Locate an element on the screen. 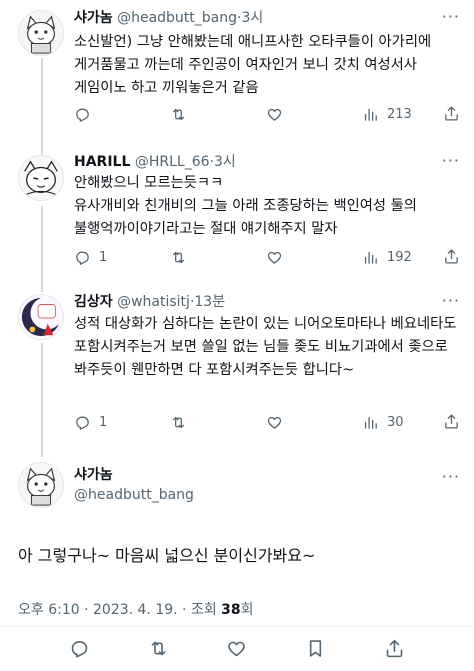 This screenshot has height=671, width=474. tweet-header: HARILL @HRLL_66·3시 is located at coordinates (155, 162).